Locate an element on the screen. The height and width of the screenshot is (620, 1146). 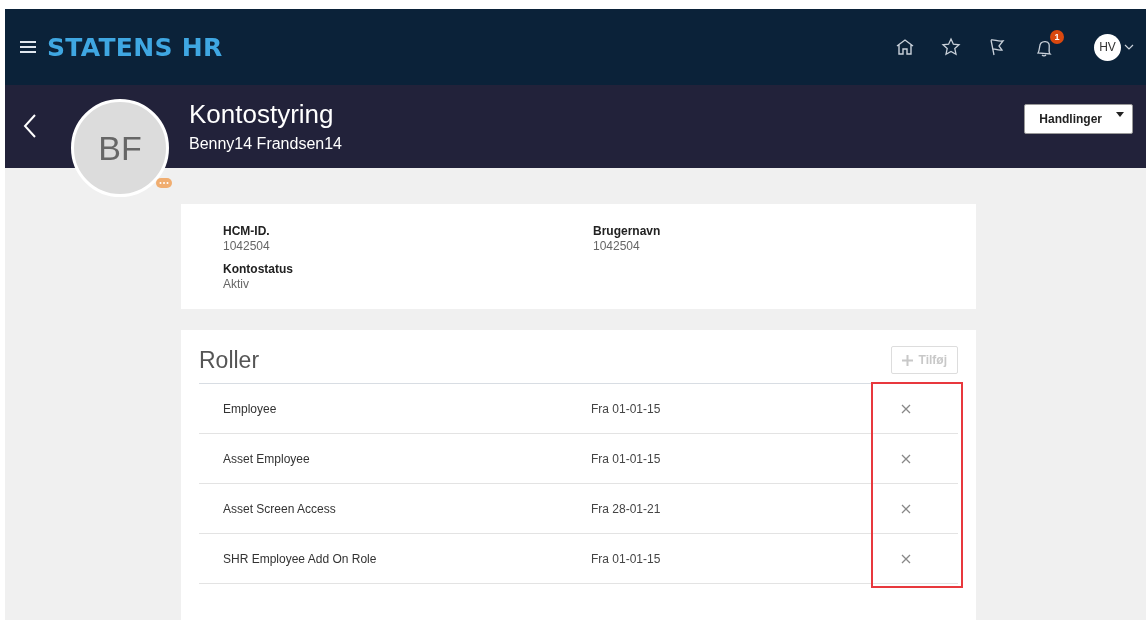
chevron-down-icon is located at coordinates (1129, 47).